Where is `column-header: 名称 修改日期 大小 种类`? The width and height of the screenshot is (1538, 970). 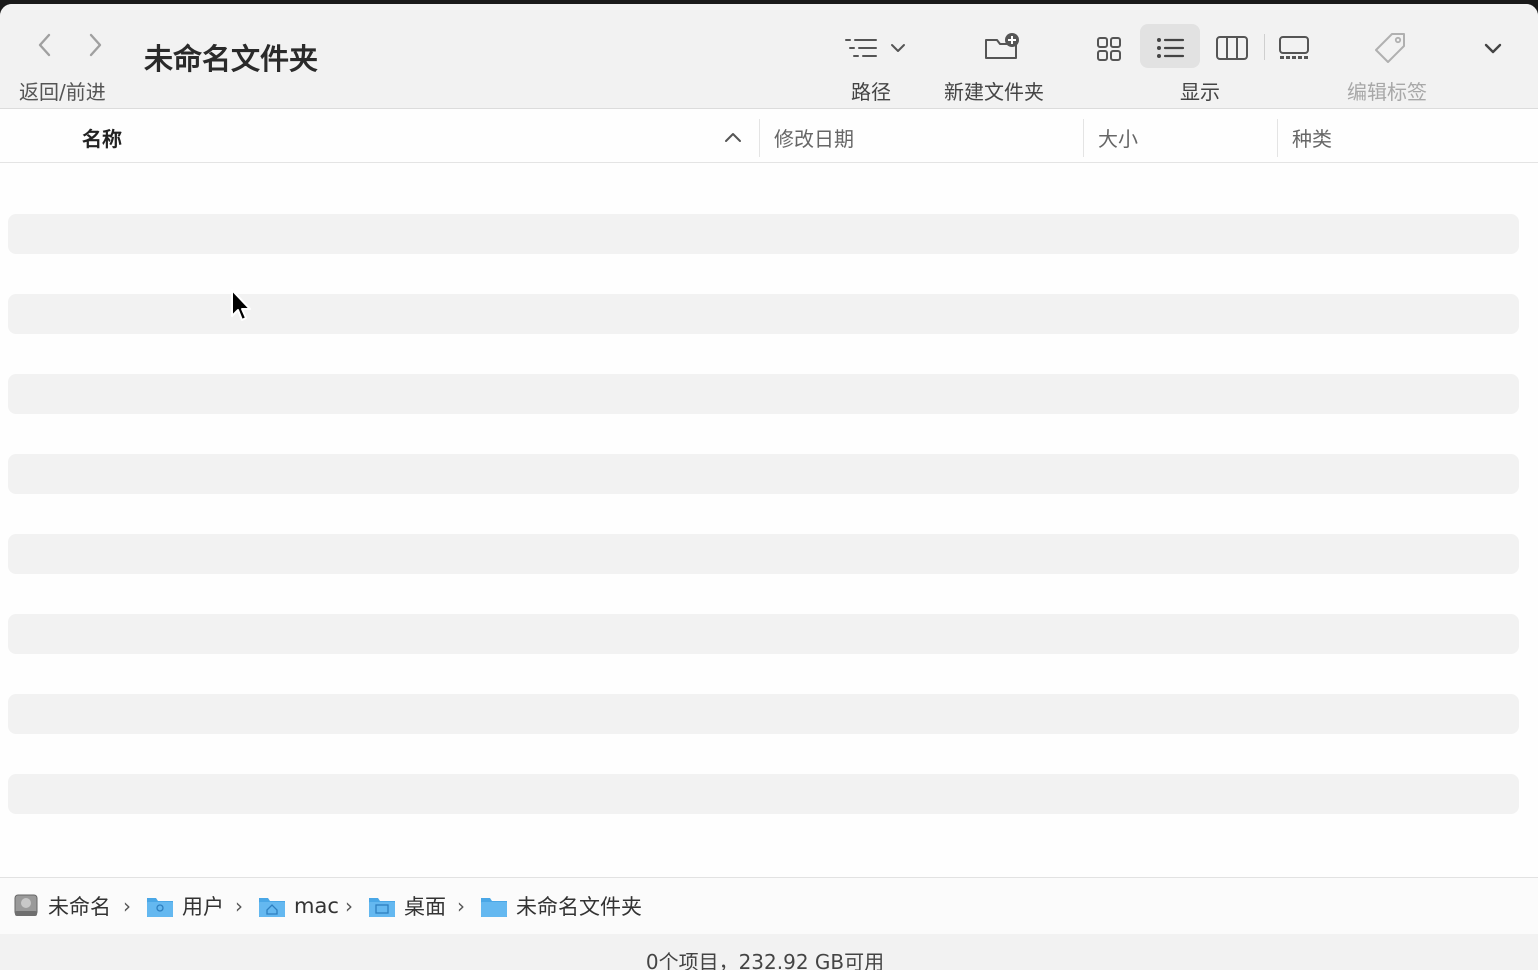 column-header: 名称 修改日期 大小 种类 is located at coordinates (769, 136).